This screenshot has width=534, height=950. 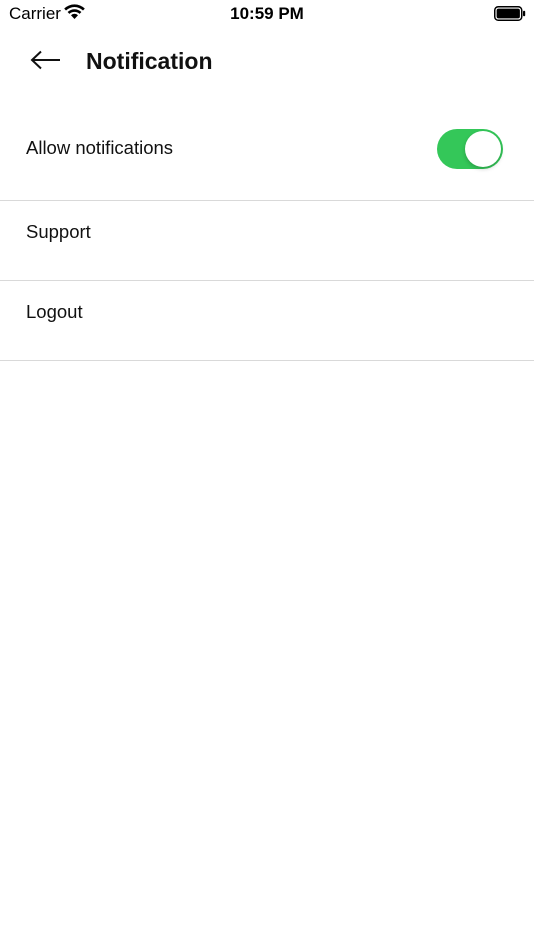 What do you see at coordinates (100, 147) in the screenshot?
I see `allow-notifications-label: Allow notifications` at bounding box center [100, 147].